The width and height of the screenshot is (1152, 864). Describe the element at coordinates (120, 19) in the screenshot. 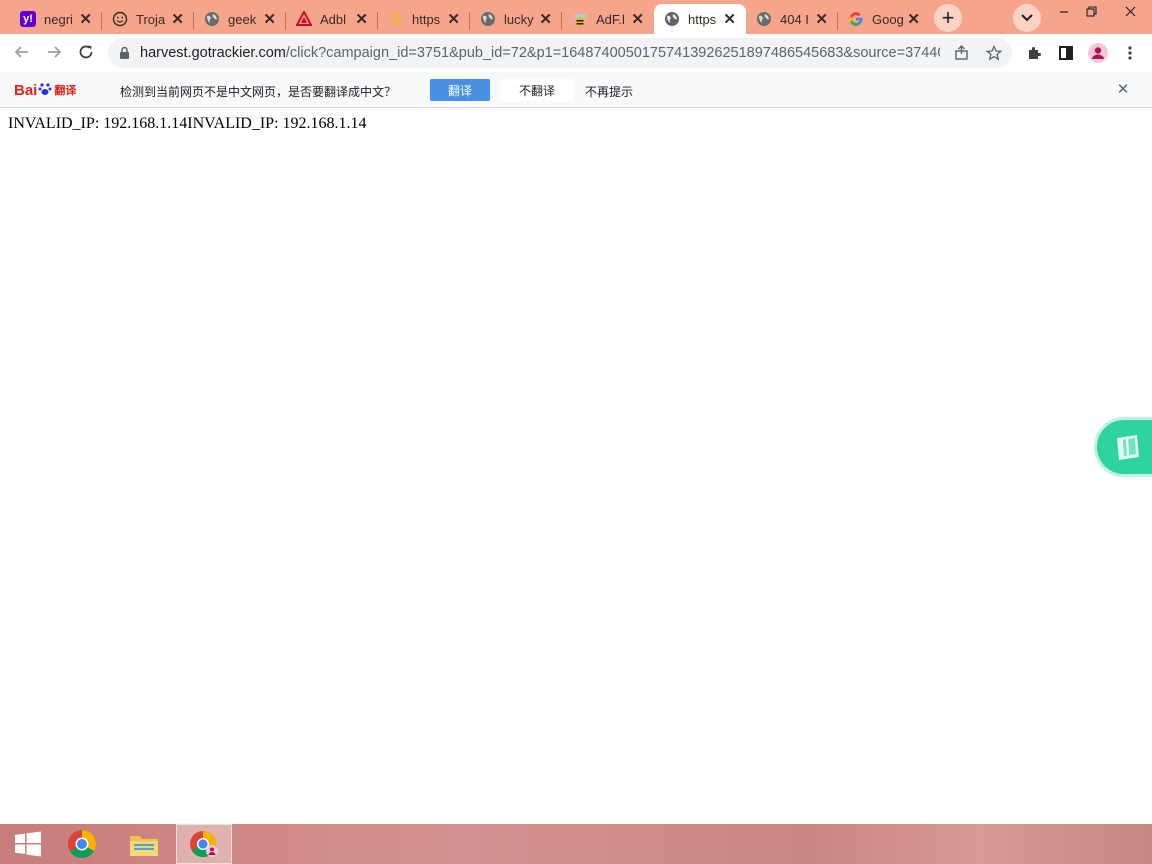

I see `smiley-icon` at that location.